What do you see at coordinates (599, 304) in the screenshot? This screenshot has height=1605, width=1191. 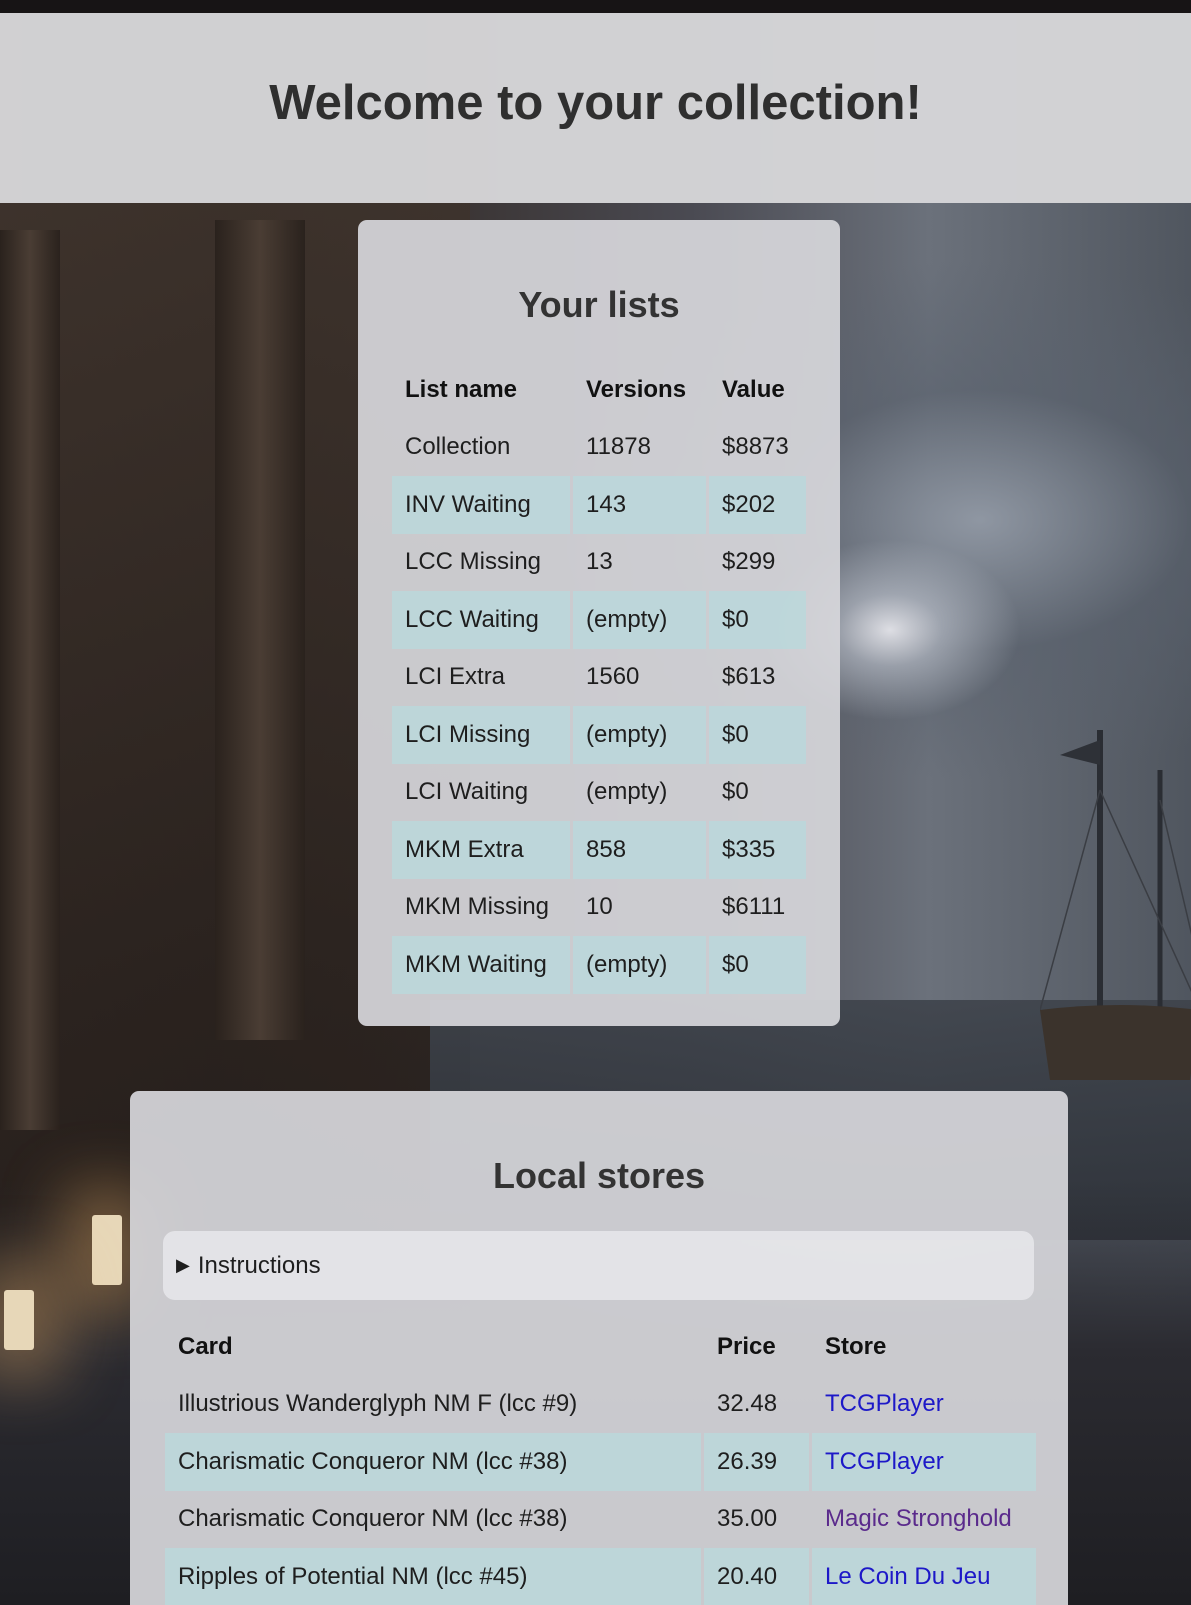 I see `lists-title: Your lists` at bounding box center [599, 304].